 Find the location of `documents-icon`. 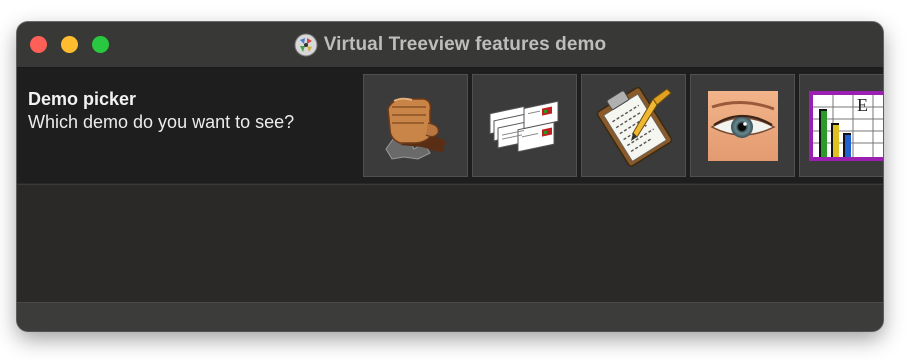

documents-icon is located at coordinates (523, 126).